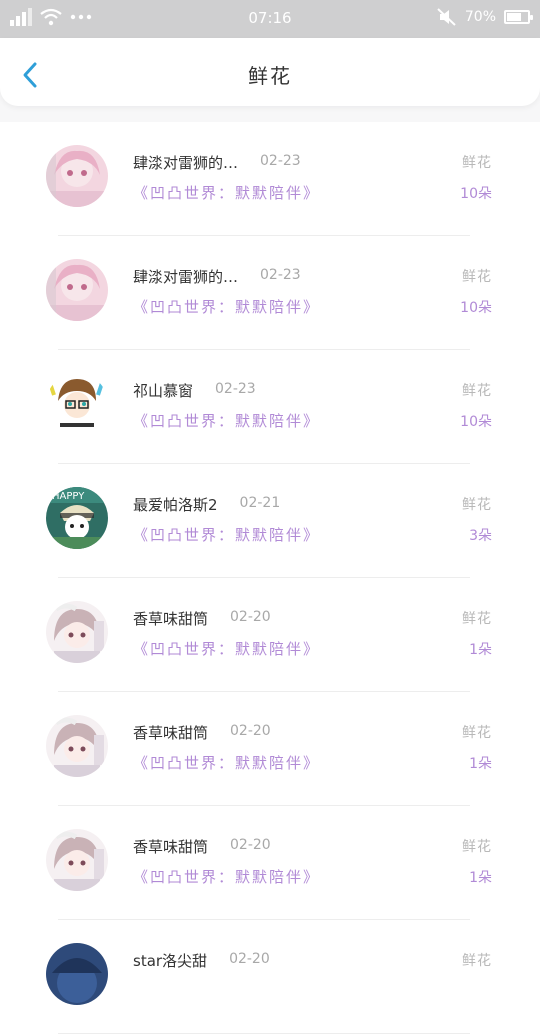 This screenshot has height=1034, width=540. Describe the element at coordinates (68, 496) in the screenshot. I see `svg-text: HAPPY` at that location.